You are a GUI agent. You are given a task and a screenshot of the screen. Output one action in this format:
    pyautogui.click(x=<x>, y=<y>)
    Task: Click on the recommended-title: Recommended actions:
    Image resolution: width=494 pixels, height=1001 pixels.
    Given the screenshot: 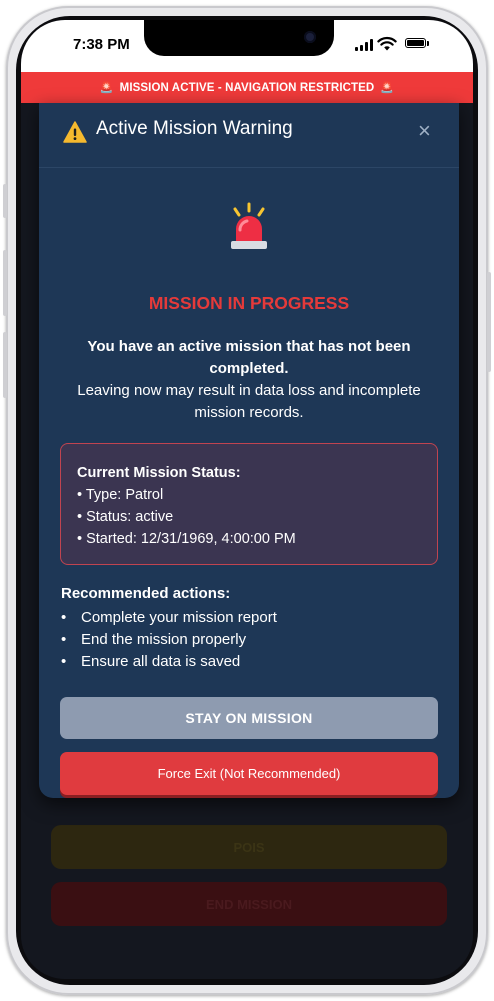 What is the action you would take?
    pyautogui.click(x=146, y=593)
    